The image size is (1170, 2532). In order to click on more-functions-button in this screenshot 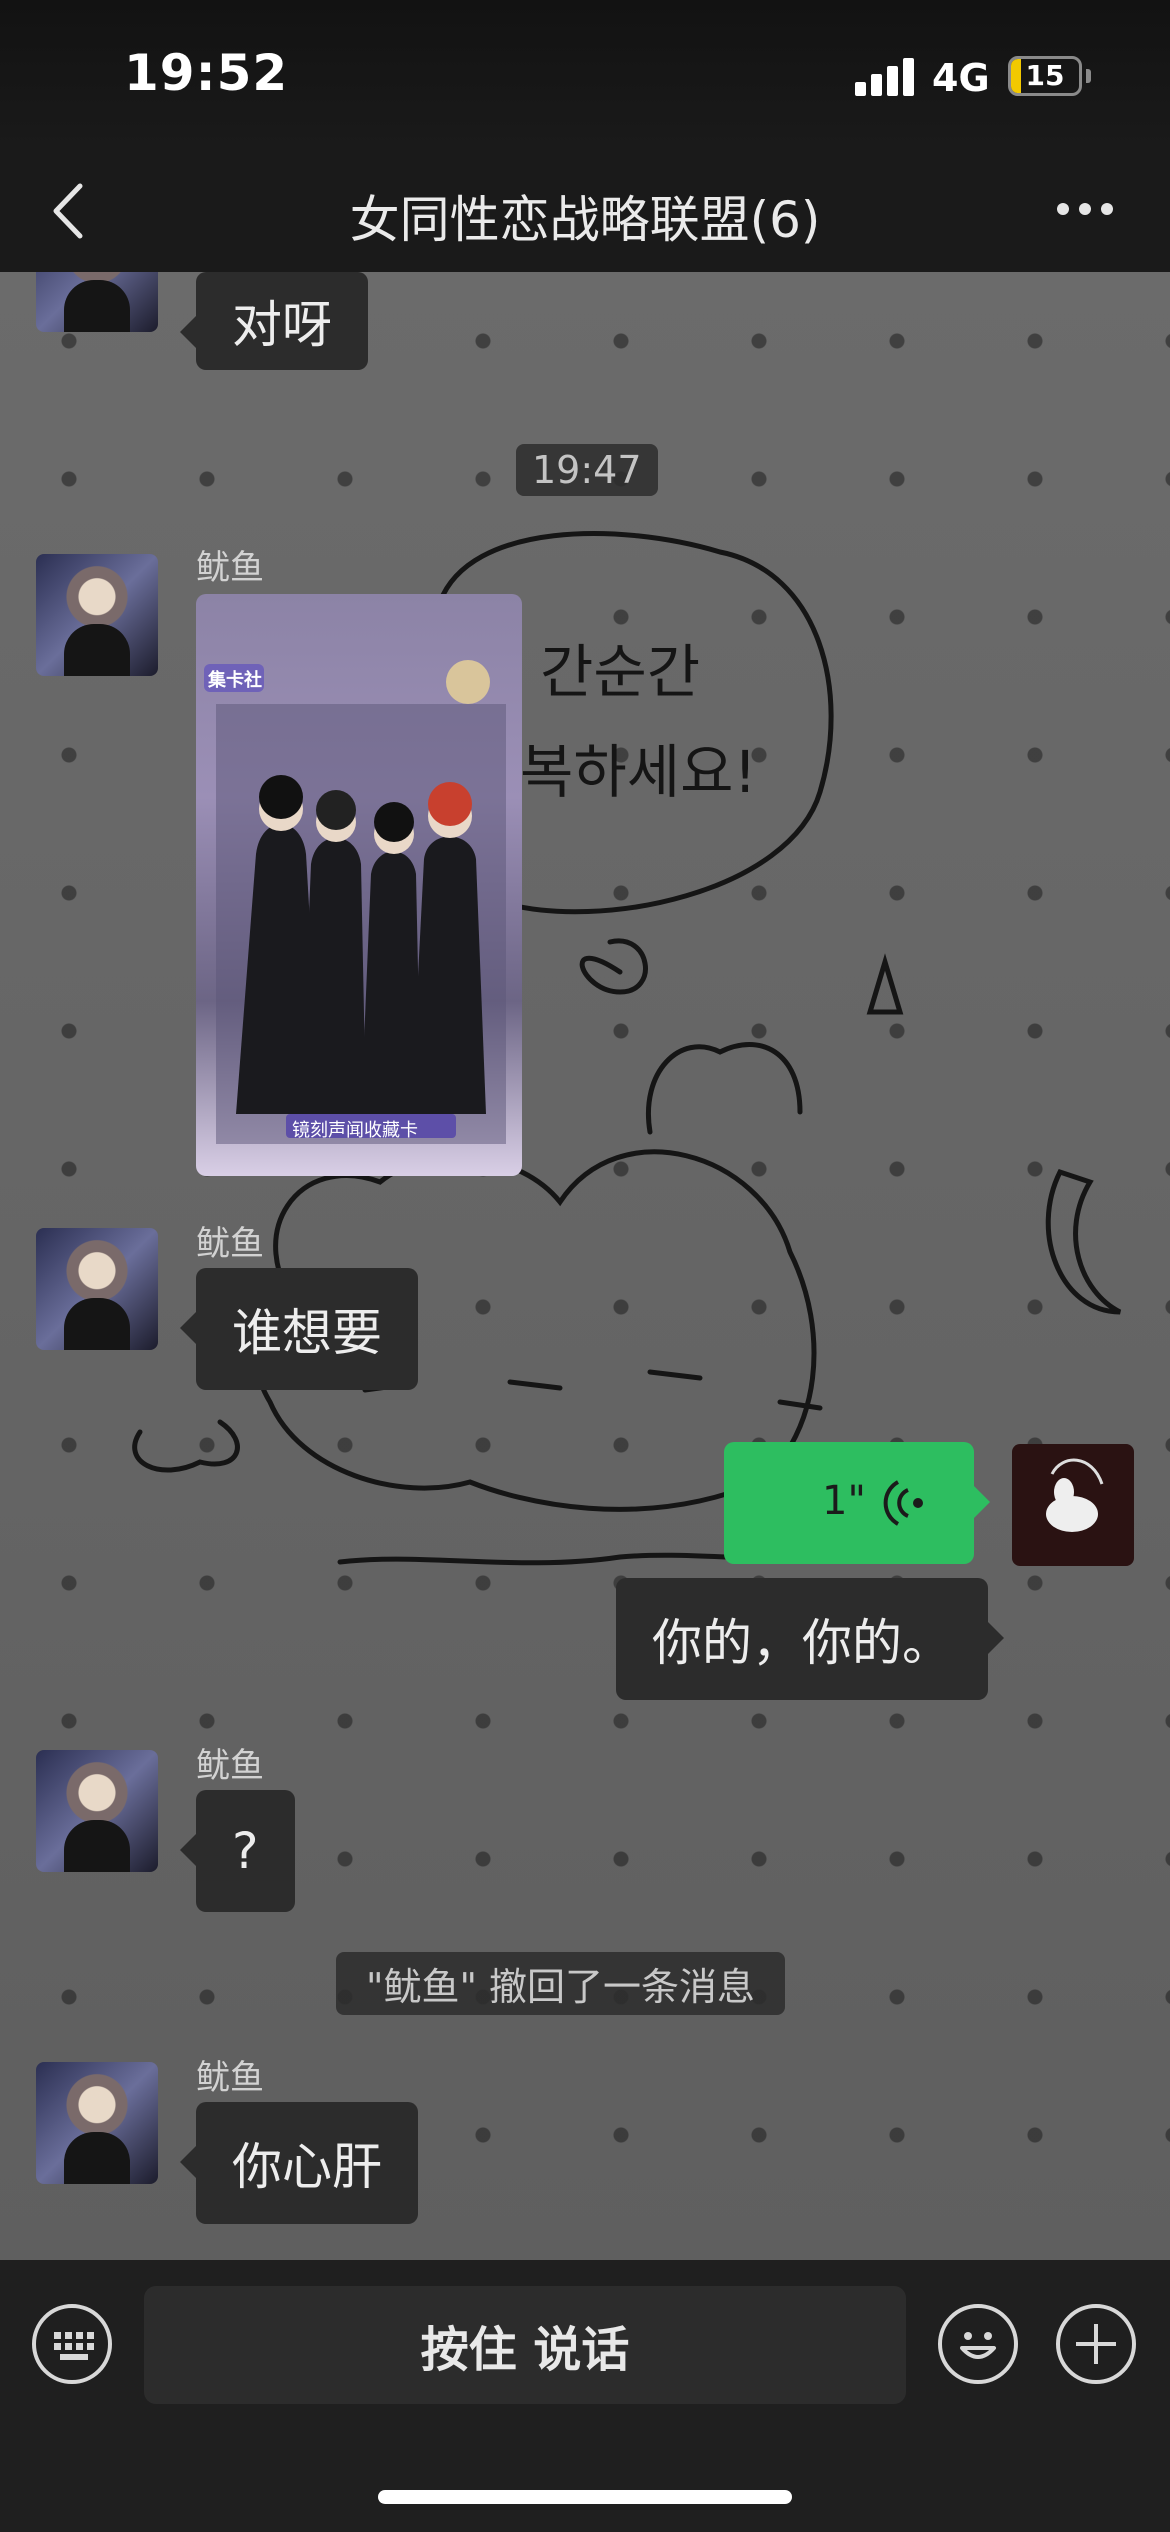, I will do `click(1096, 2344)`.